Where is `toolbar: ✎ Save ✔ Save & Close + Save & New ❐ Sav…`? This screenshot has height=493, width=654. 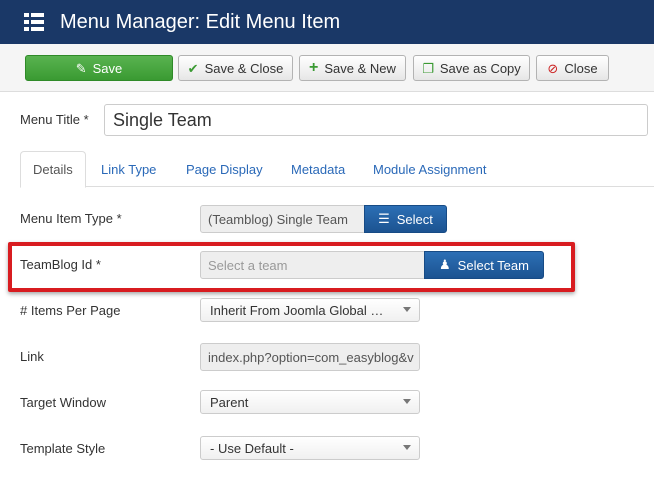 toolbar: ✎ Save ✔ Save & Close + Save & New ❐ Sav… is located at coordinates (327, 68).